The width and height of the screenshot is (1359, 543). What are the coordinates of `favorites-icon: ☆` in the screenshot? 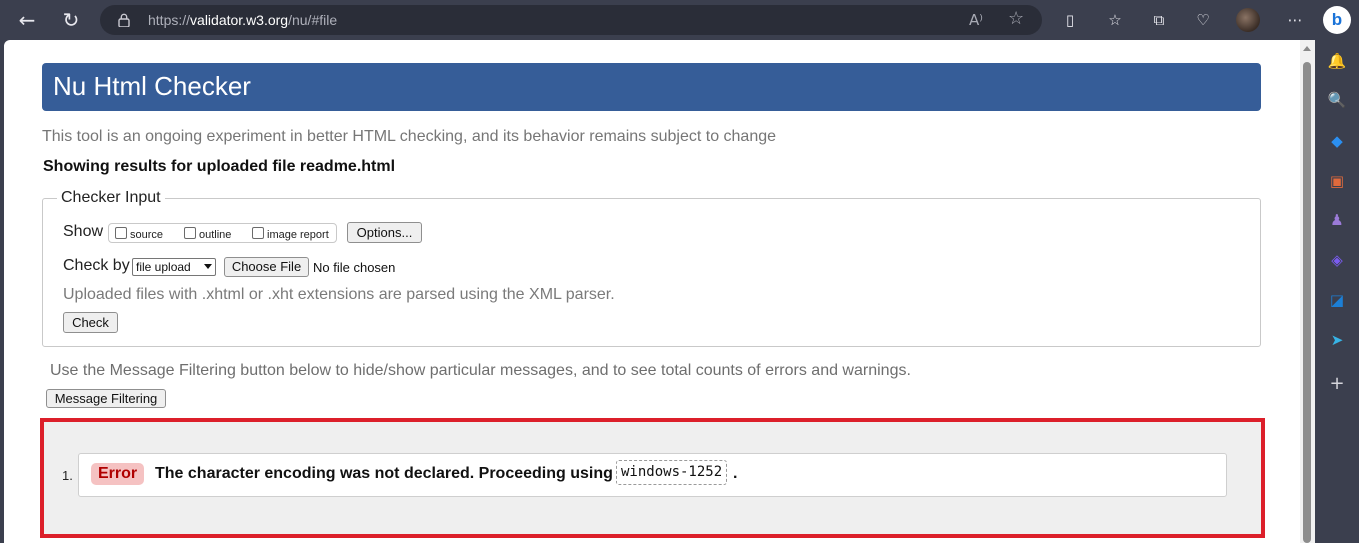 It's located at (1115, 20).